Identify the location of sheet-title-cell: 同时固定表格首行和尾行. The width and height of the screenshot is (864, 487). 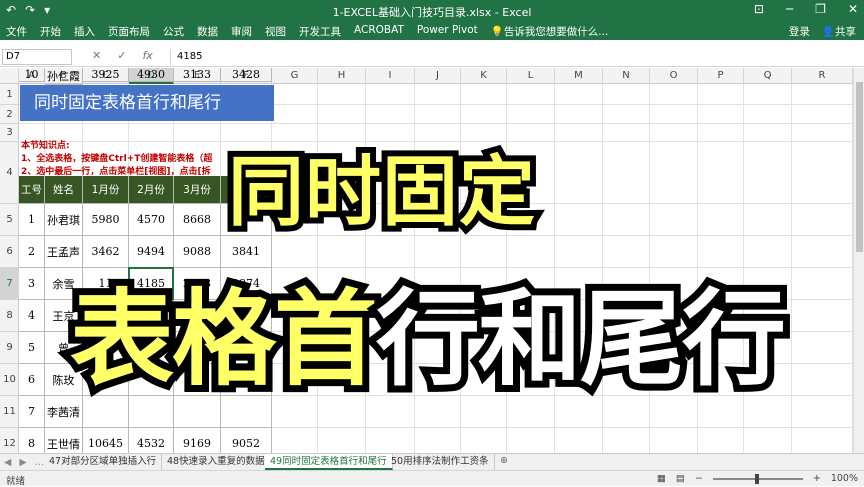
(147, 103).